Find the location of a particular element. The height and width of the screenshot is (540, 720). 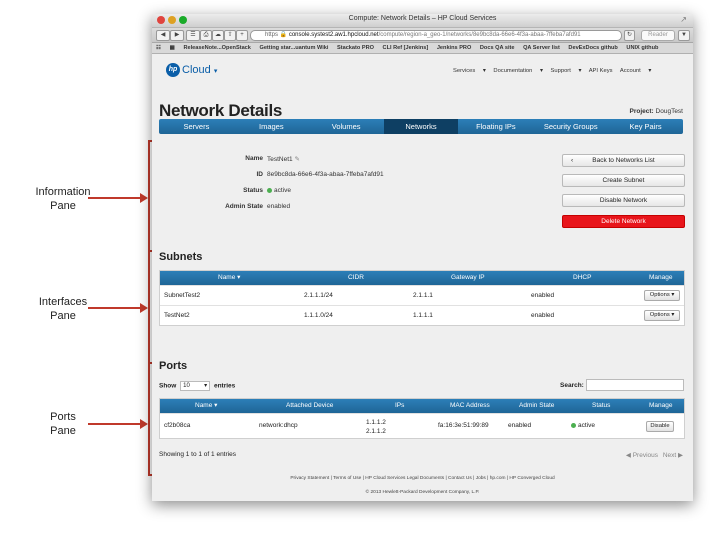

nav-documentation: Documentation ▾ is located at coordinates (518, 71).